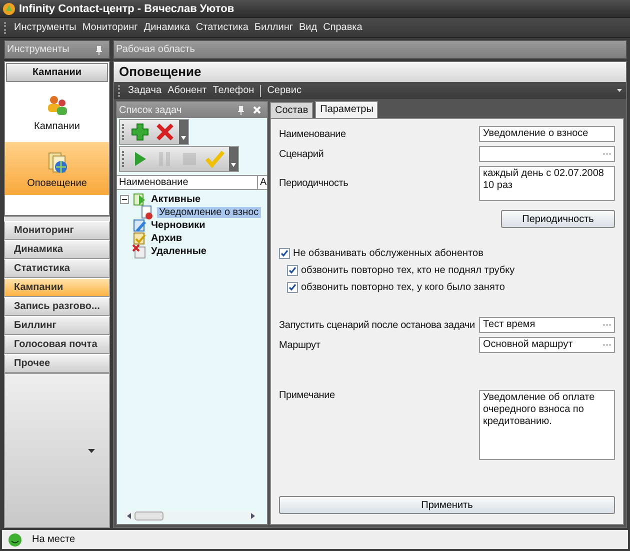 This screenshot has width=630, height=551. I want to click on group-item: Кампании, so click(57, 111).